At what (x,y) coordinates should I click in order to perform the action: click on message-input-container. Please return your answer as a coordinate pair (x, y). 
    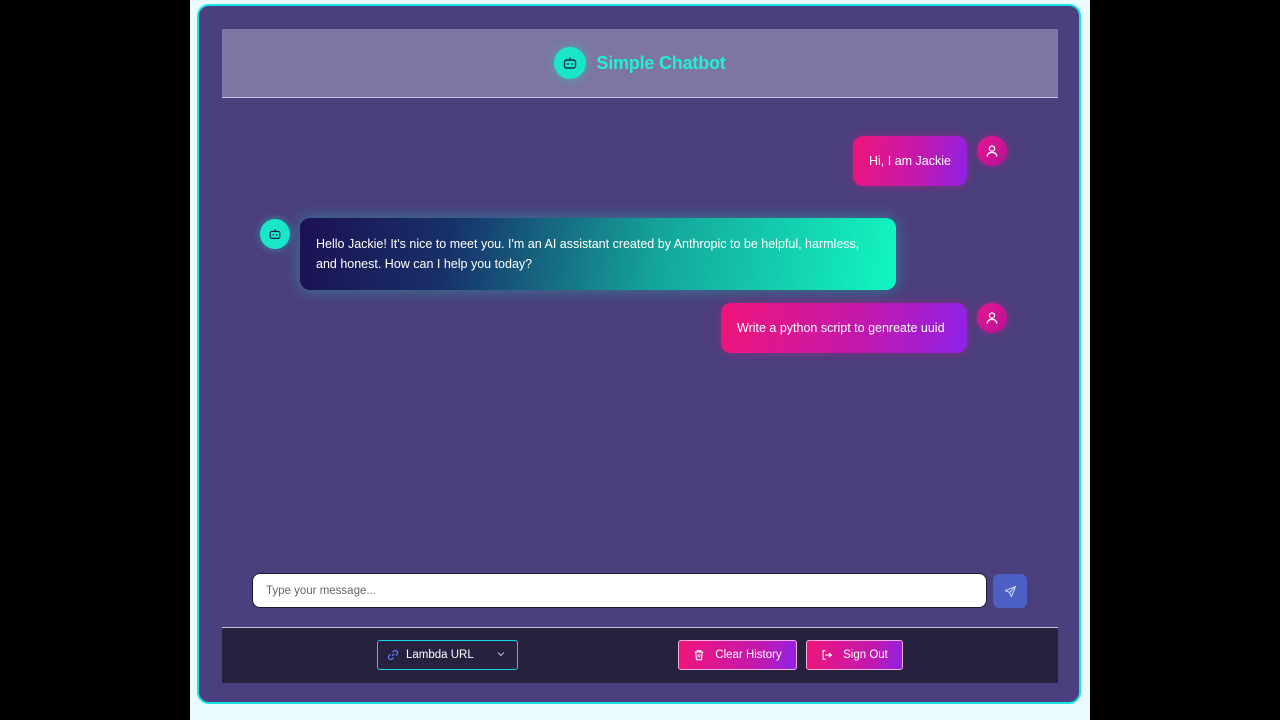
    Looking at the image, I should click on (619, 590).